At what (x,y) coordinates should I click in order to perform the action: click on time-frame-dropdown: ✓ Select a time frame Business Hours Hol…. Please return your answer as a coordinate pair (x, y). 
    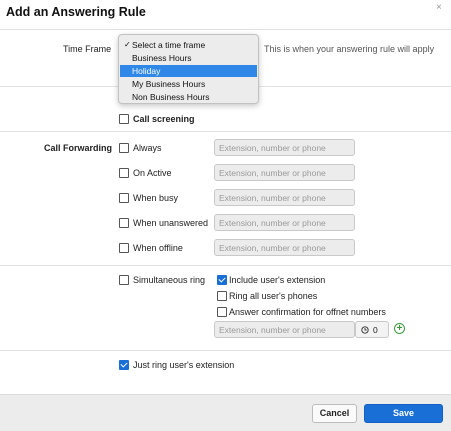
    Looking at the image, I should click on (188, 69).